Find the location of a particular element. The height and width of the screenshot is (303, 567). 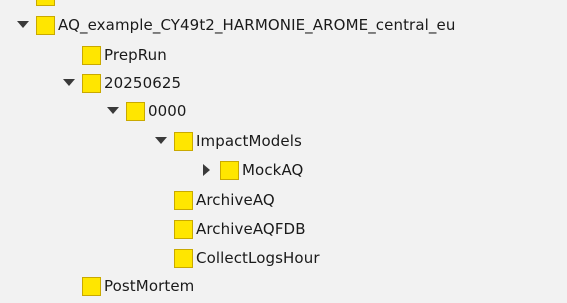

tree-node-collectlogshour: CollectLogsHour is located at coordinates (236, 258).